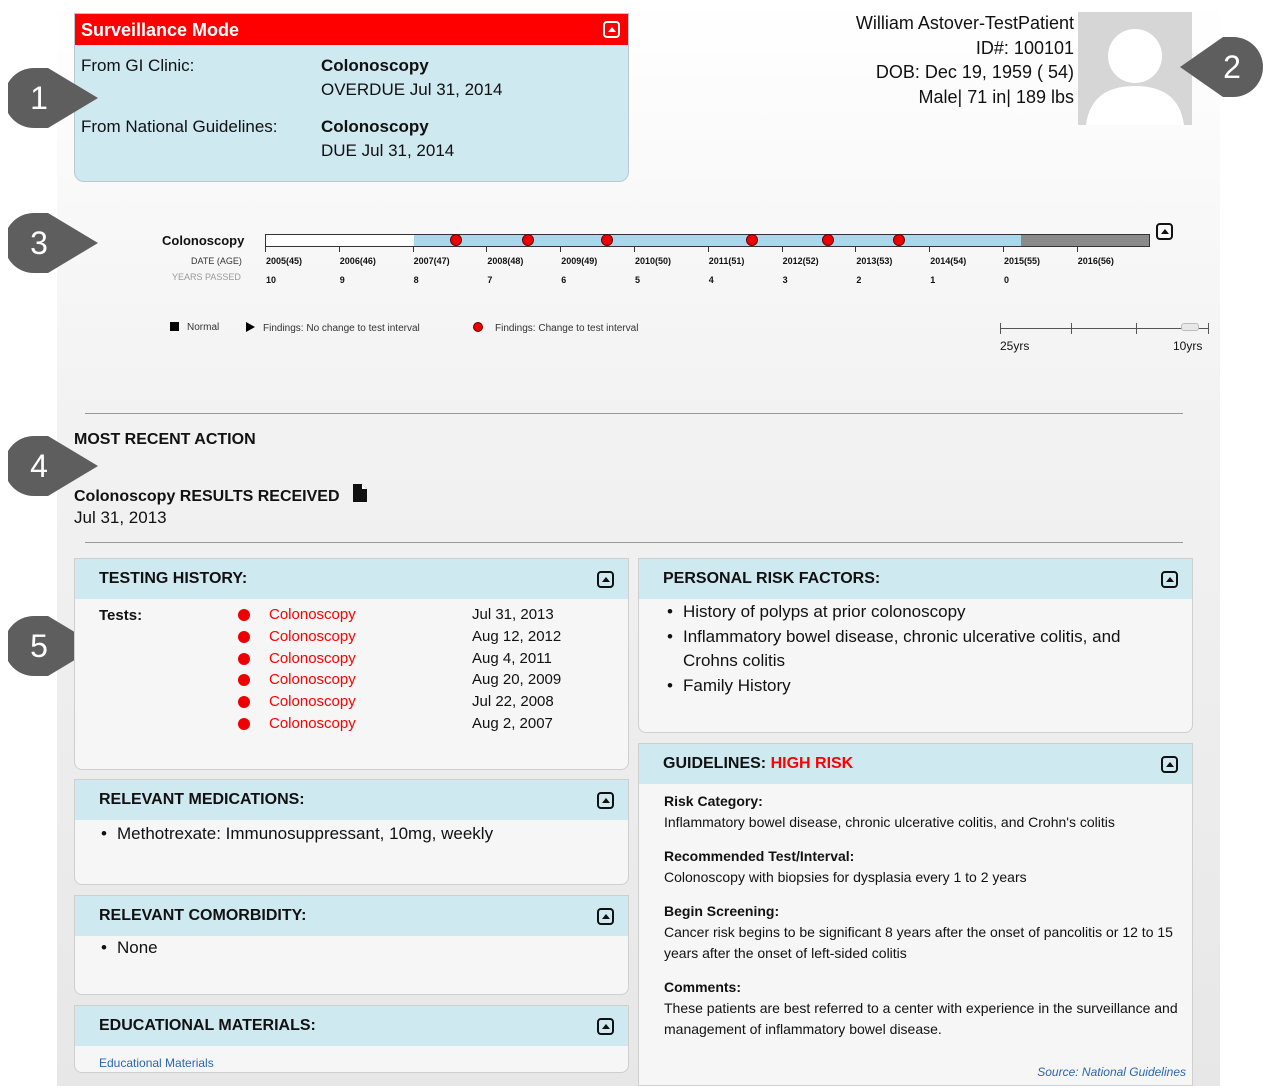 The width and height of the screenshot is (1263, 1086). I want to click on guideline-heading: Recommended Test/Interval:, so click(759, 856).